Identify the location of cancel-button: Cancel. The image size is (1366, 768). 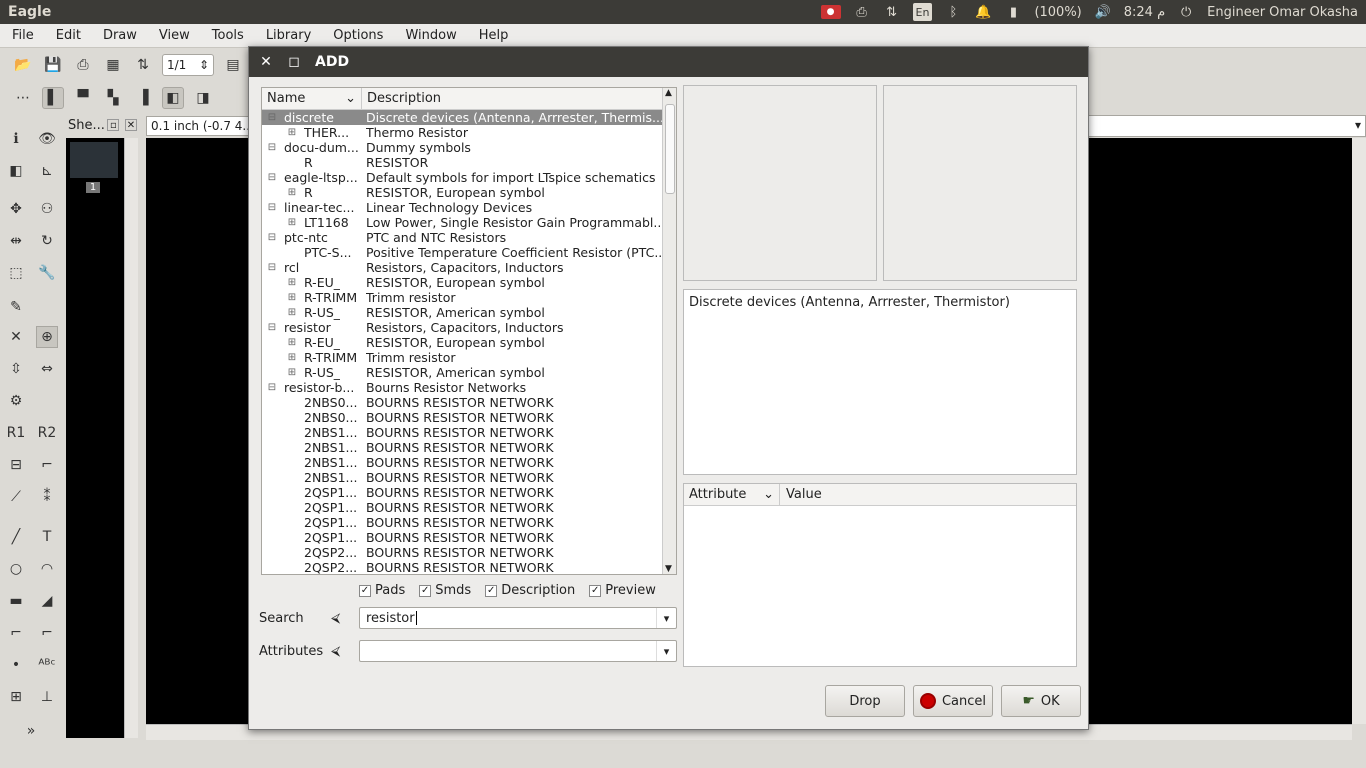
(953, 701).